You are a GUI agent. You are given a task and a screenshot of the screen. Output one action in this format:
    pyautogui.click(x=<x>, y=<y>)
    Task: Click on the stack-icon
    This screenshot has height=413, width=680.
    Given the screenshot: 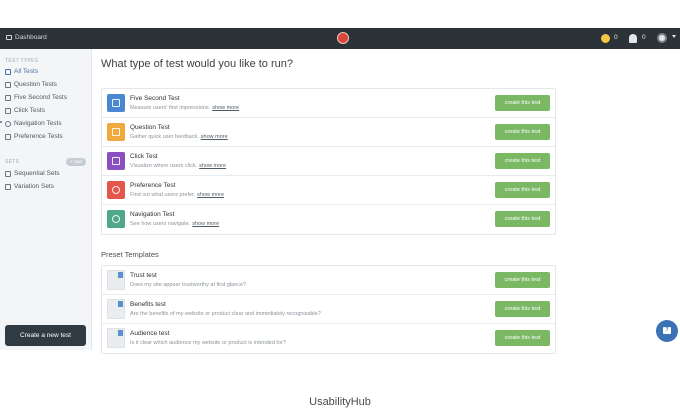 What is the action you would take?
    pyautogui.click(x=8, y=173)
    